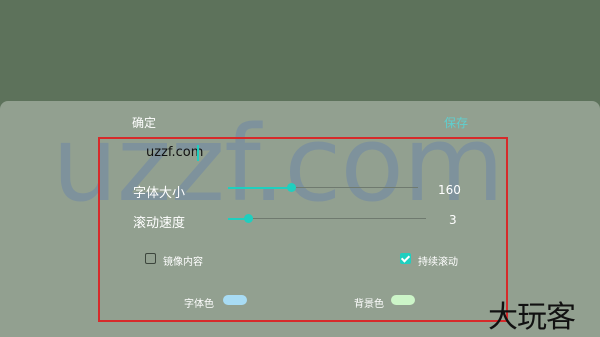 The height and width of the screenshot is (337, 600). Describe the element at coordinates (453, 220) in the screenshot. I see `scroll-speed-value: 3` at that location.